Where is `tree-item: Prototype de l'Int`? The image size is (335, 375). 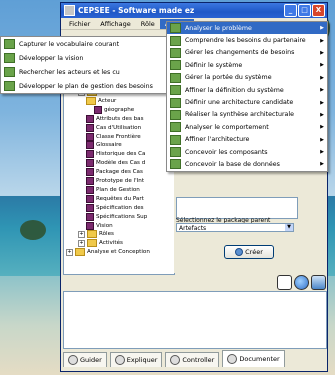
tree-item: Prototype de l'Int is located at coordinates (115, 181).